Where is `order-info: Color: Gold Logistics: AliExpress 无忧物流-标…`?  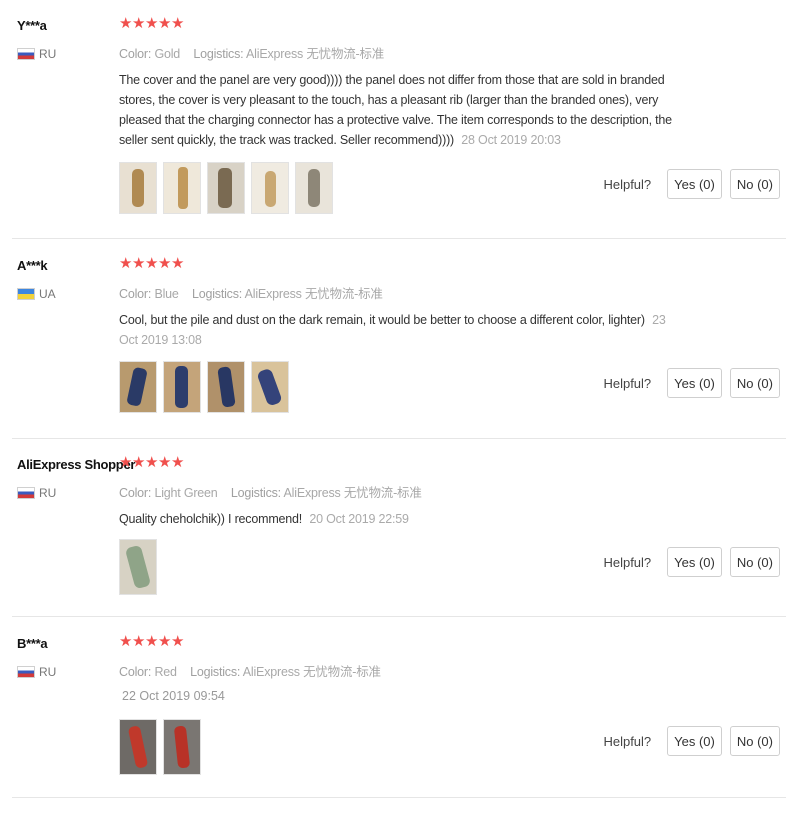 order-info: Color: Gold Logistics: AliExpress 无忧物流-标… is located at coordinates (251, 52).